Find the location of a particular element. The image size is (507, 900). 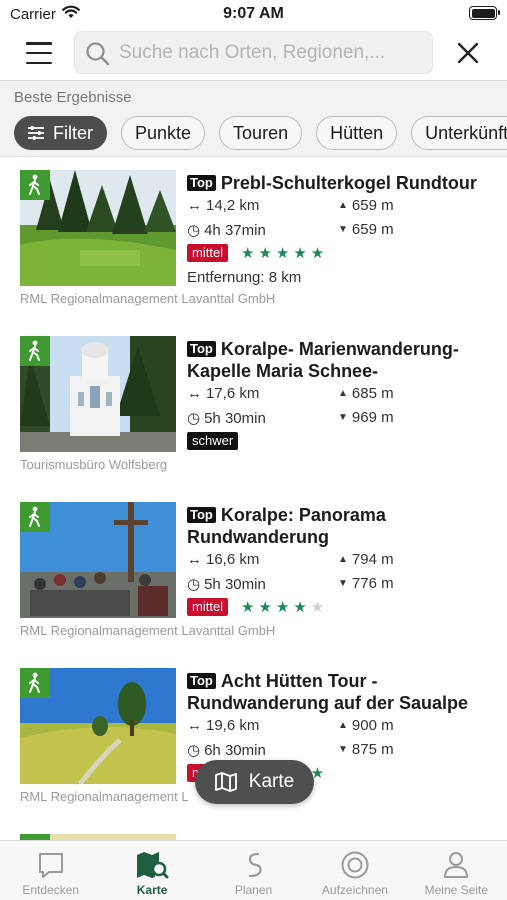

tour-ascent: ▲ 900 m is located at coordinates (366, 725).